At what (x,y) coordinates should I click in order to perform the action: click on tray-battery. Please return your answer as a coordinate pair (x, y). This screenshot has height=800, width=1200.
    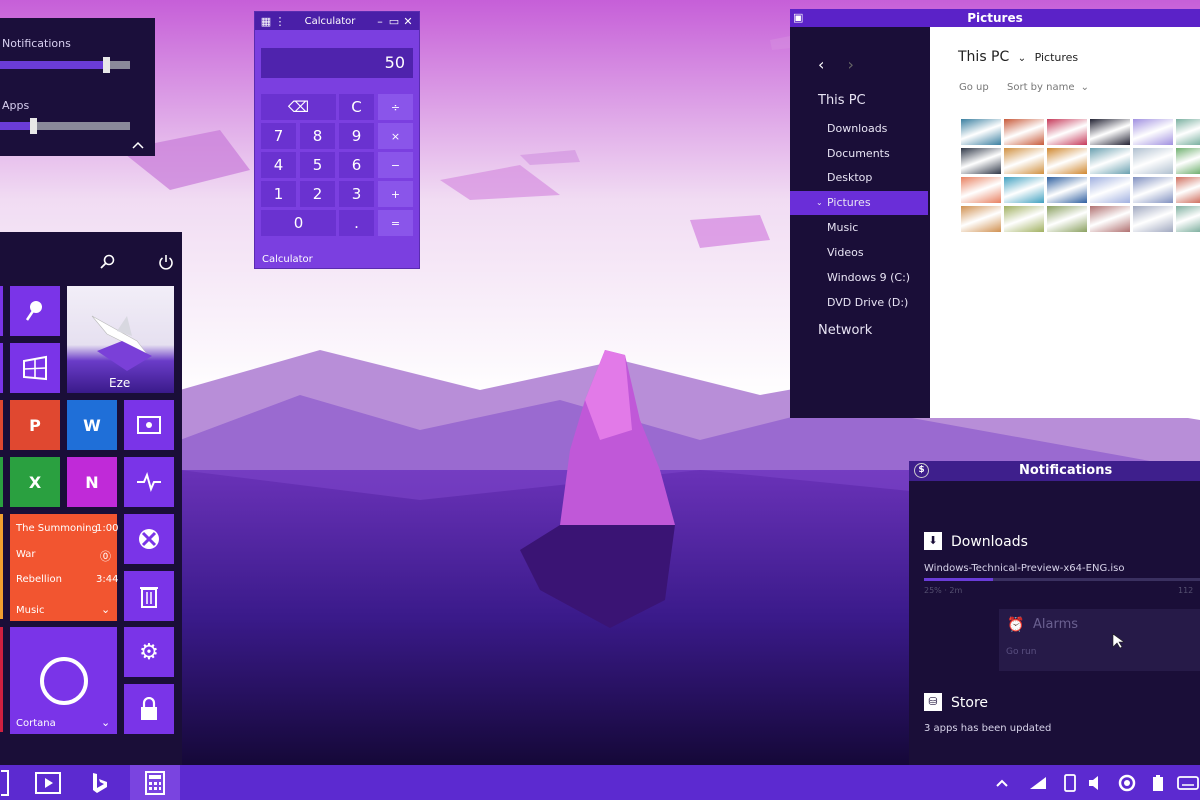
    Looking at the image, I should click on (1158, 782).